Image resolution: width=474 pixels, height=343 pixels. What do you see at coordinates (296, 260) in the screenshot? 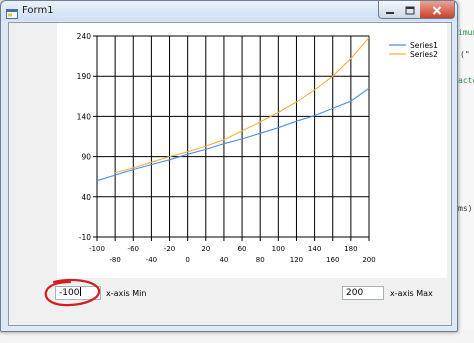
I see `x-tick-label: 120` at bounding box center [296, 260].